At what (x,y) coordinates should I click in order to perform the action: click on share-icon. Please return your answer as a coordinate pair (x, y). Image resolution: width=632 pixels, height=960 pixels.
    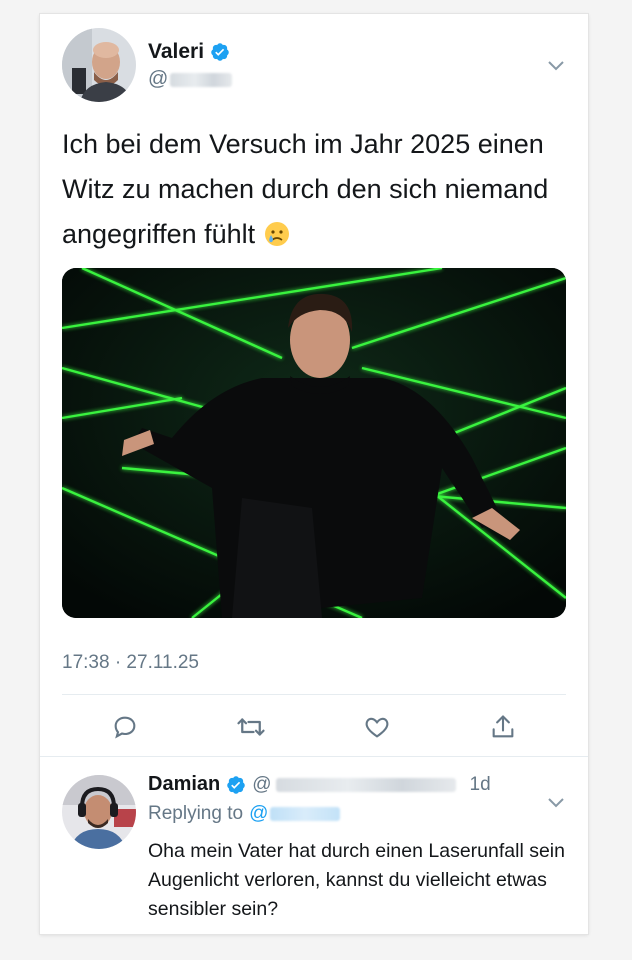
    Looking at the image, I should click on (503, 726).